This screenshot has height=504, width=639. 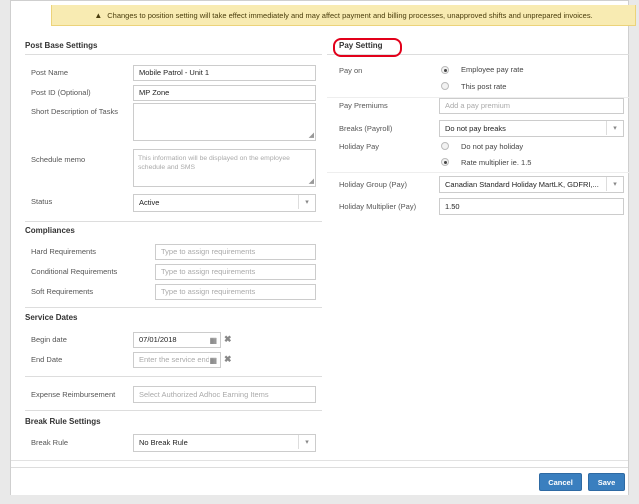 What do you see at coordinates (319, 481) in the screenshot?
I see `modal-footer: Cancel Save` at bounding box center [319, 481].